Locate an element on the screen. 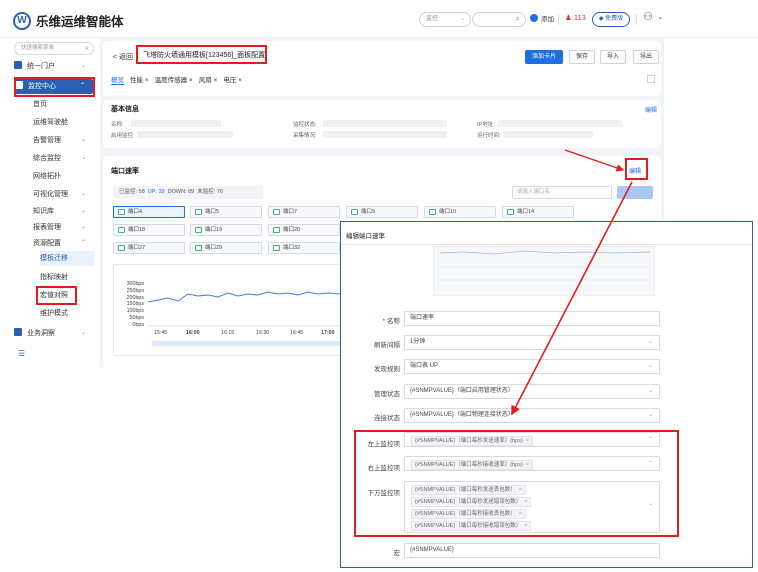  sidebar-item-topology: 网络拓扑 is located at coordinates (63, 176).